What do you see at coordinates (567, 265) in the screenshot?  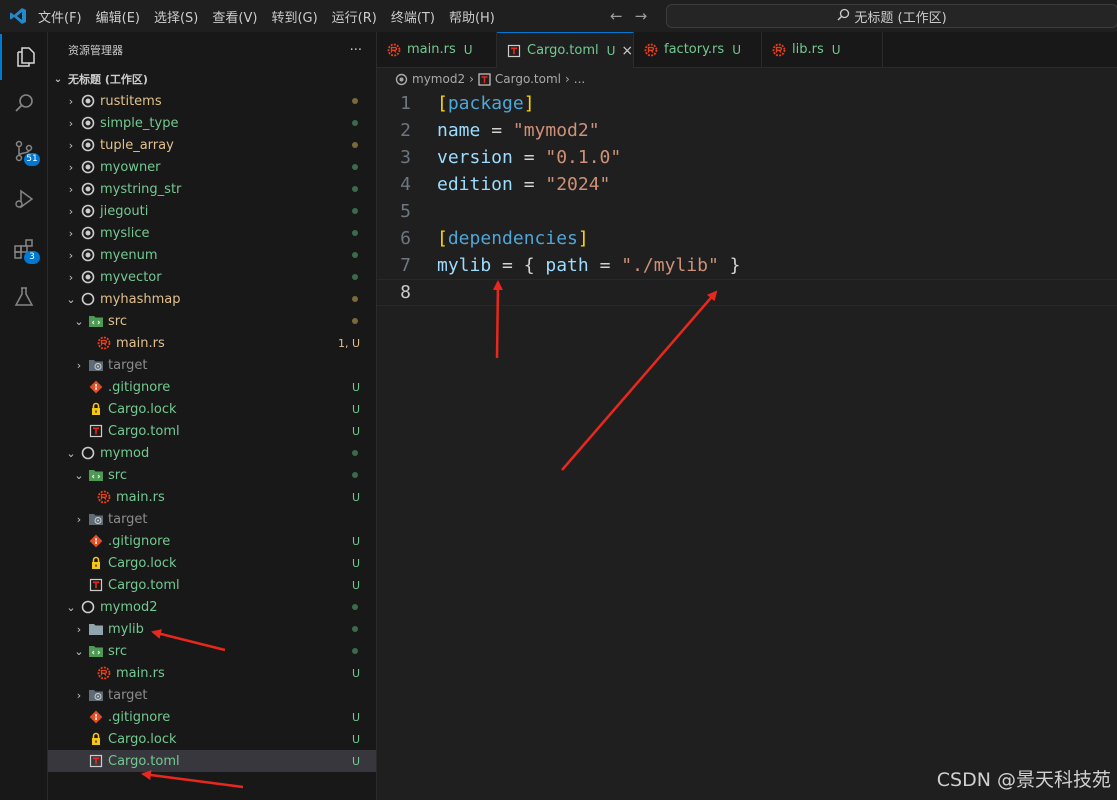 I see `code-token: path` at bounding box center [567, 265].